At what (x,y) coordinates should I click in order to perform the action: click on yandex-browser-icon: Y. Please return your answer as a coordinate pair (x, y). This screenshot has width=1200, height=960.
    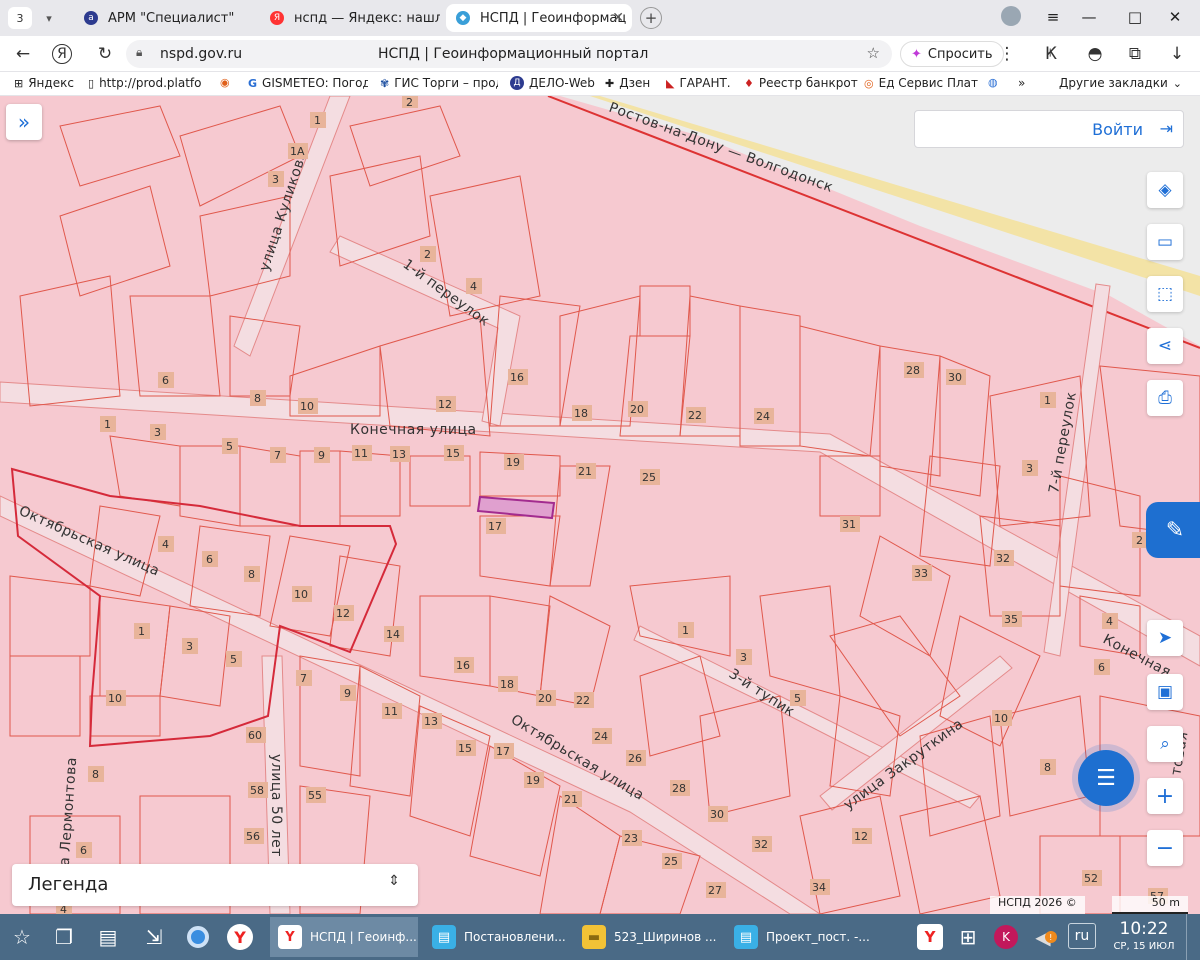
    Looking at the image, I should click on (240, 937).